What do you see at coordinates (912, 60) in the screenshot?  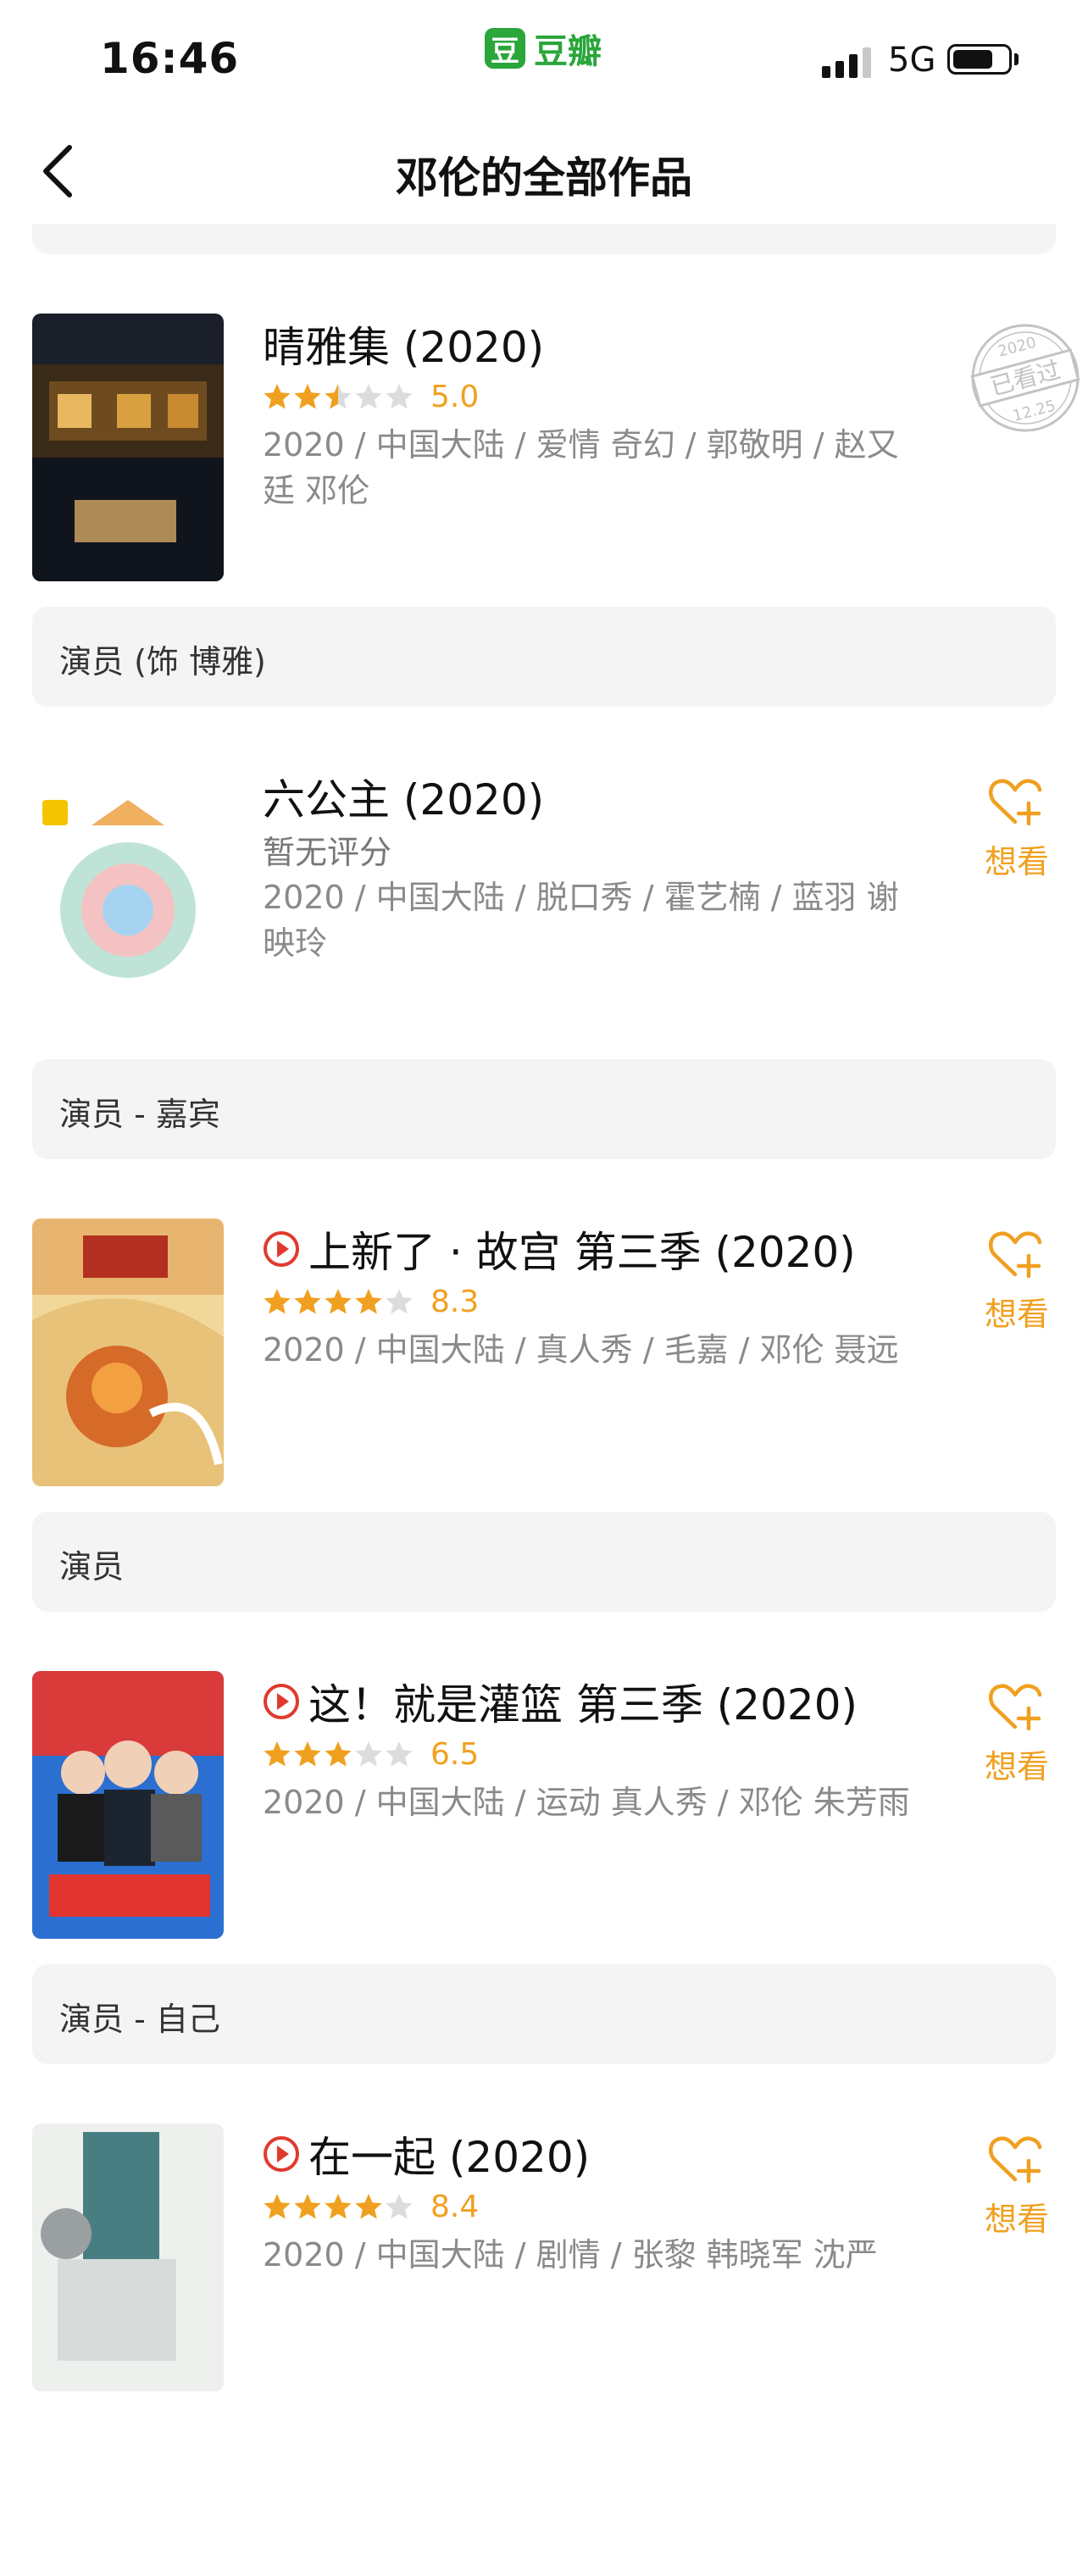 I see `network-type: 5G` at bounding box center [912, 60].